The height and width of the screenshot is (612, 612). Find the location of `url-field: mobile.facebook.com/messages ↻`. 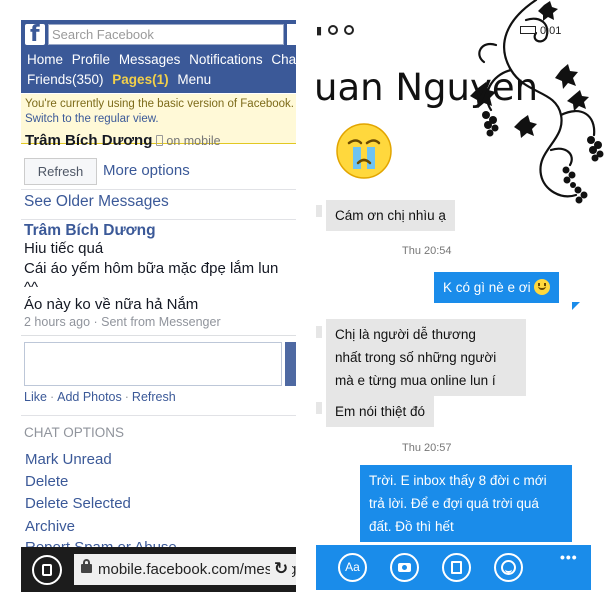

url-field: mobile.facebook.com/messages ↻ is located at coordinates (185, 569).